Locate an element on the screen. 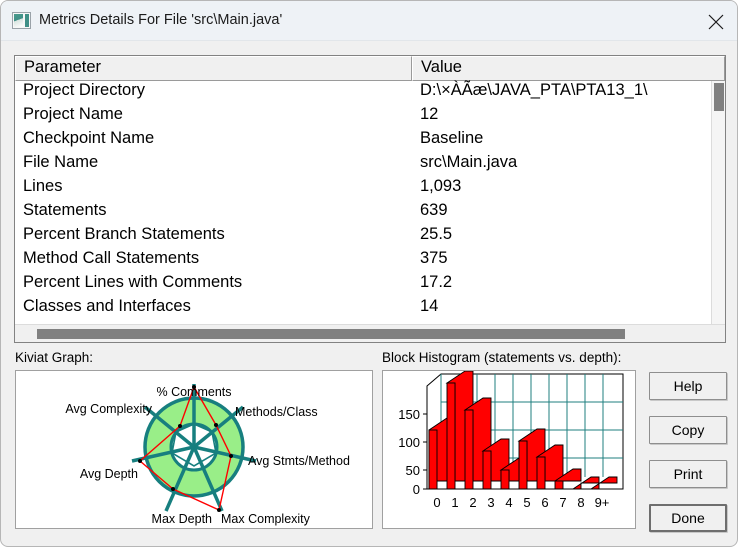  table-row: Percent Lines with Comments 17.2 is located at coordinates (370, 285).